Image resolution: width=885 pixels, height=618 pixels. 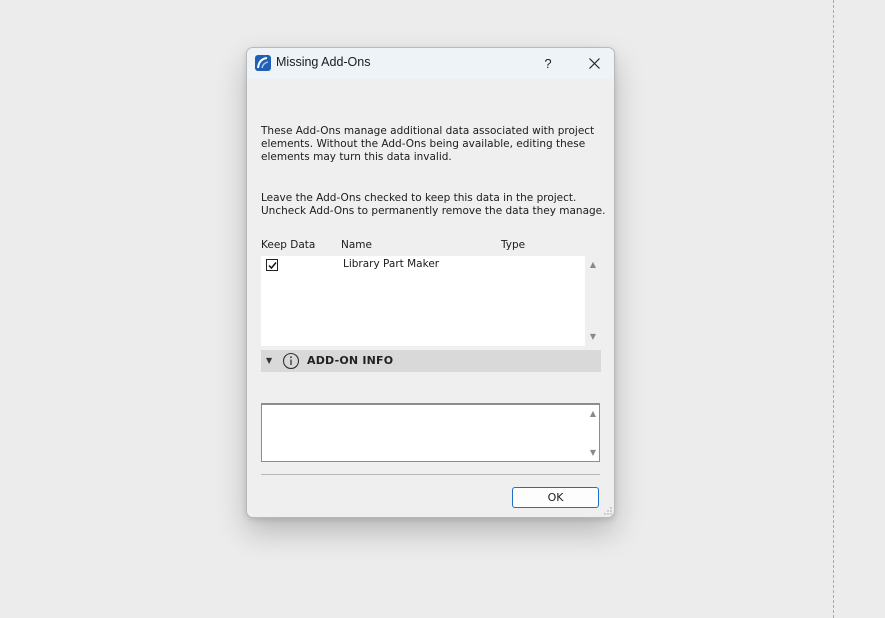 I want to click on close-icon, so click(x=594, y=63).